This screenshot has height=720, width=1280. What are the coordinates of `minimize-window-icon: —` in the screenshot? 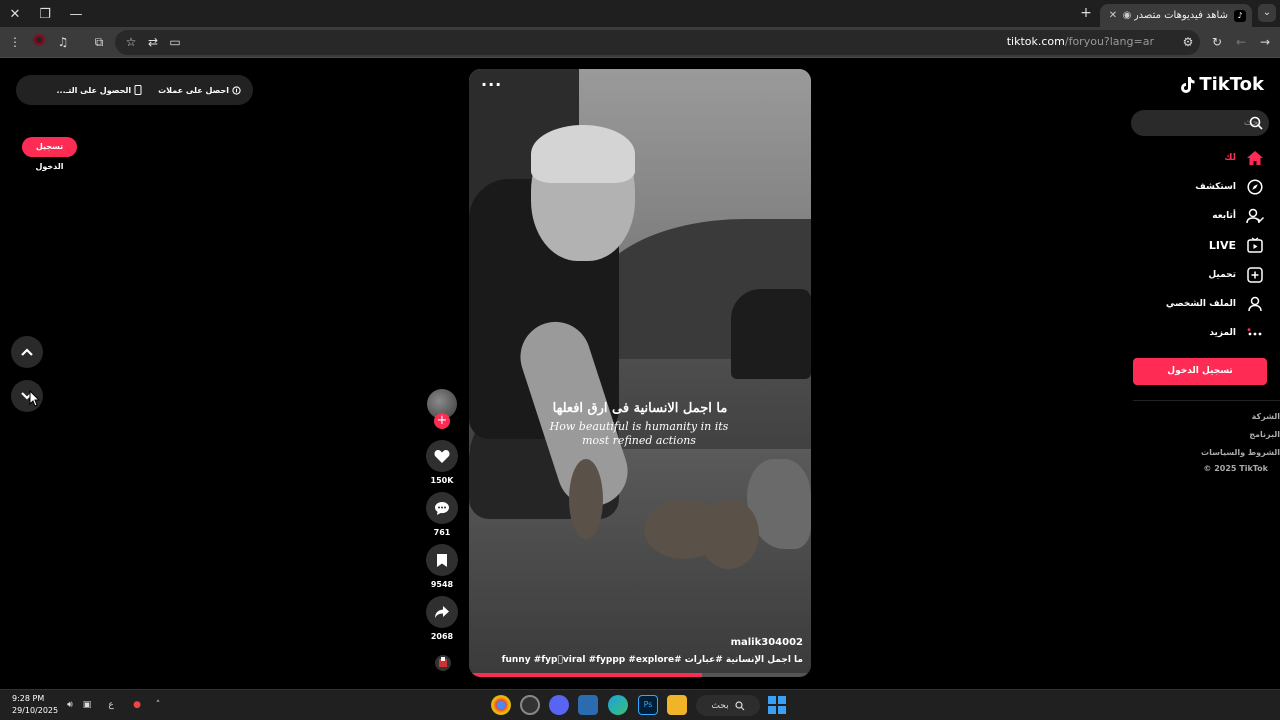 It's located at (76, 14).